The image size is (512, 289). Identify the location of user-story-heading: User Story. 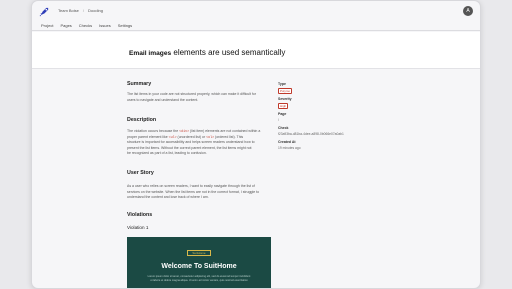
(140, 173).